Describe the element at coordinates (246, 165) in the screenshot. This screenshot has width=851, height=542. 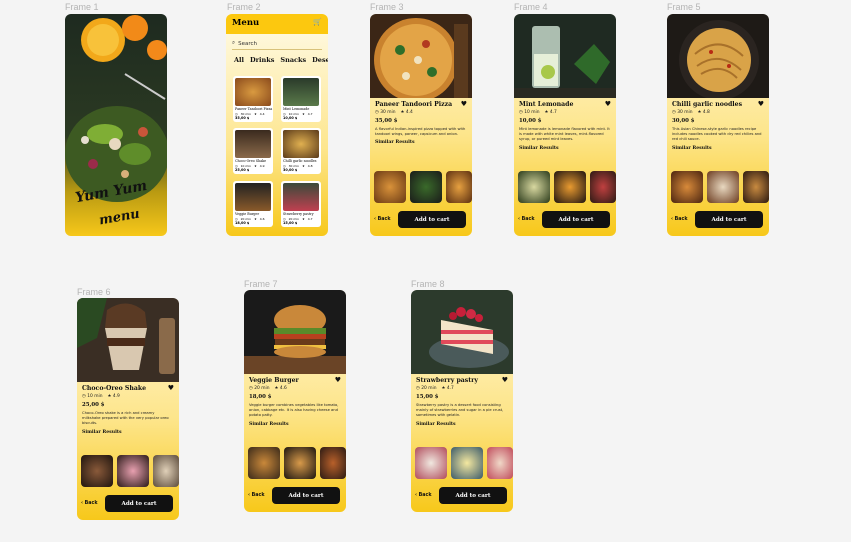
I see `card-time: 10 min` at that location.